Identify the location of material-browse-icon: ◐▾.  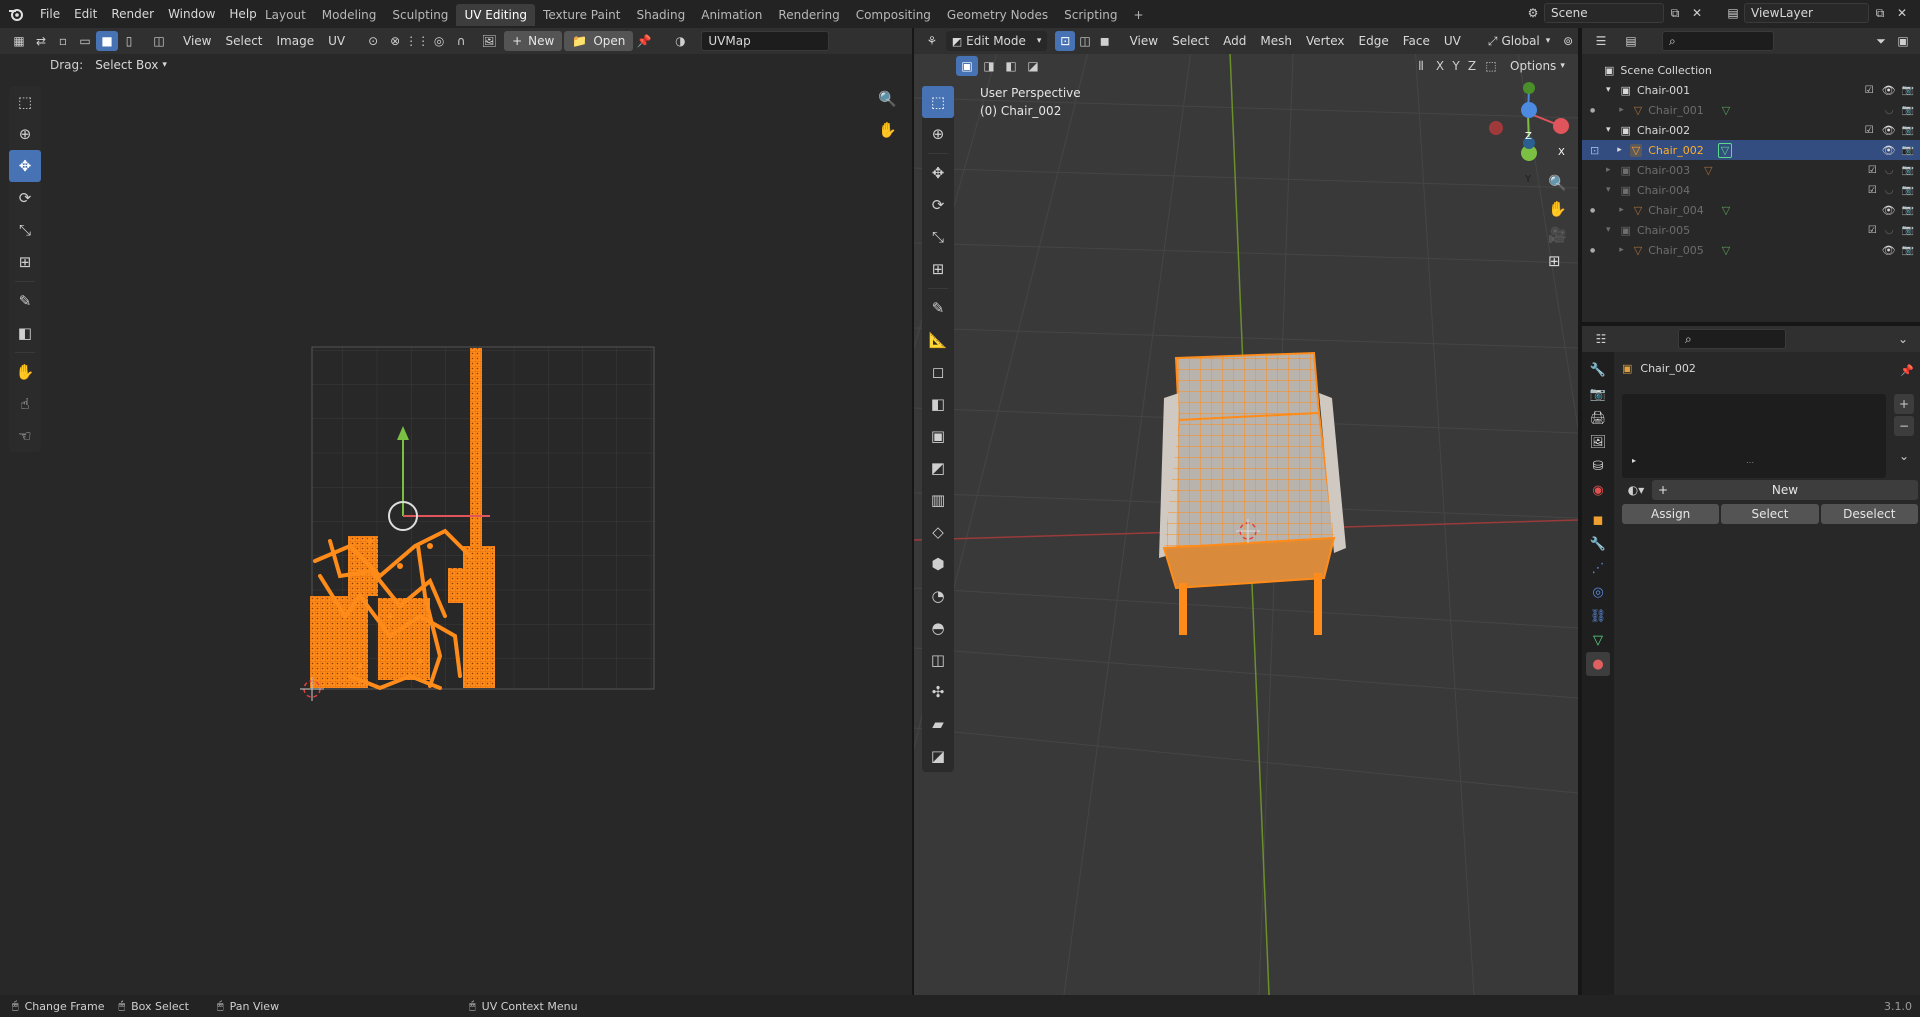
(1636, 490).